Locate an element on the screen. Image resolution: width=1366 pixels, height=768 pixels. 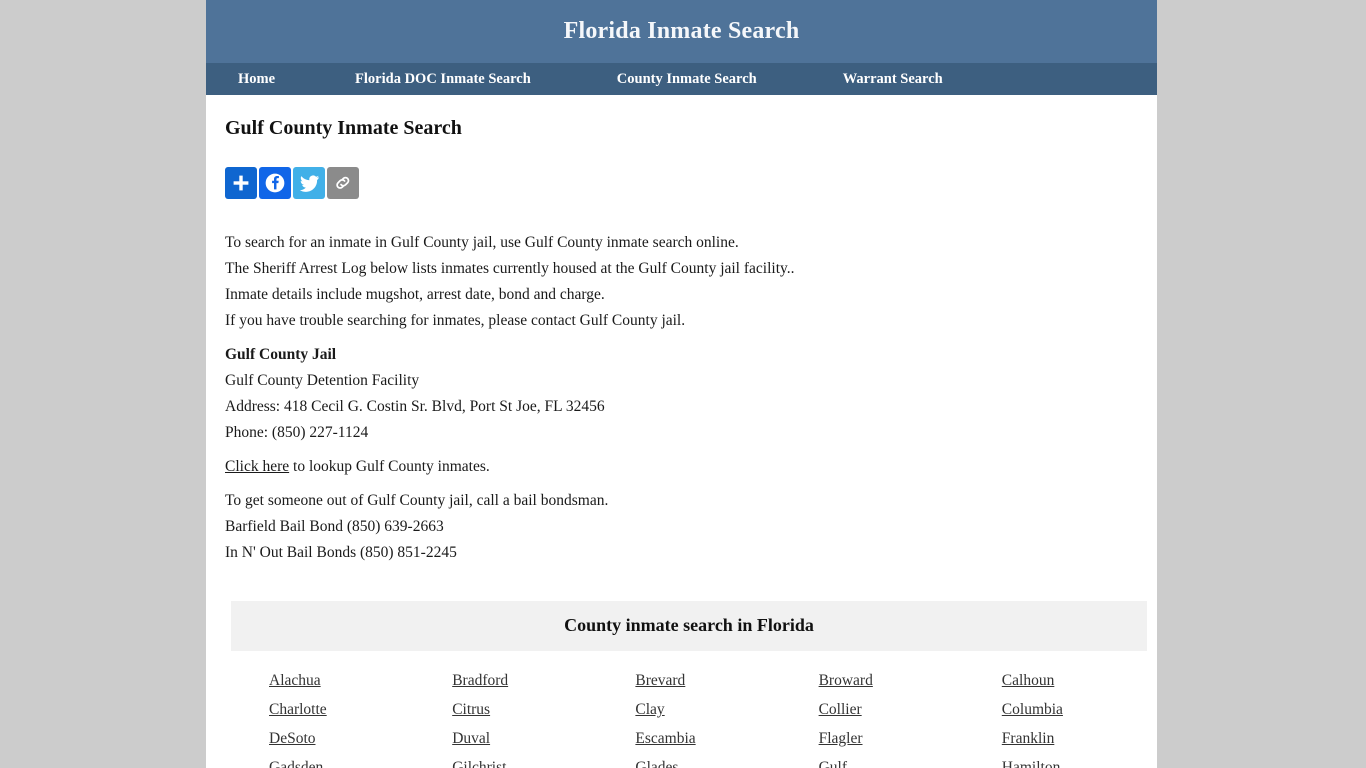
county-cell: Gadsden is located at coordinates (322, 760).